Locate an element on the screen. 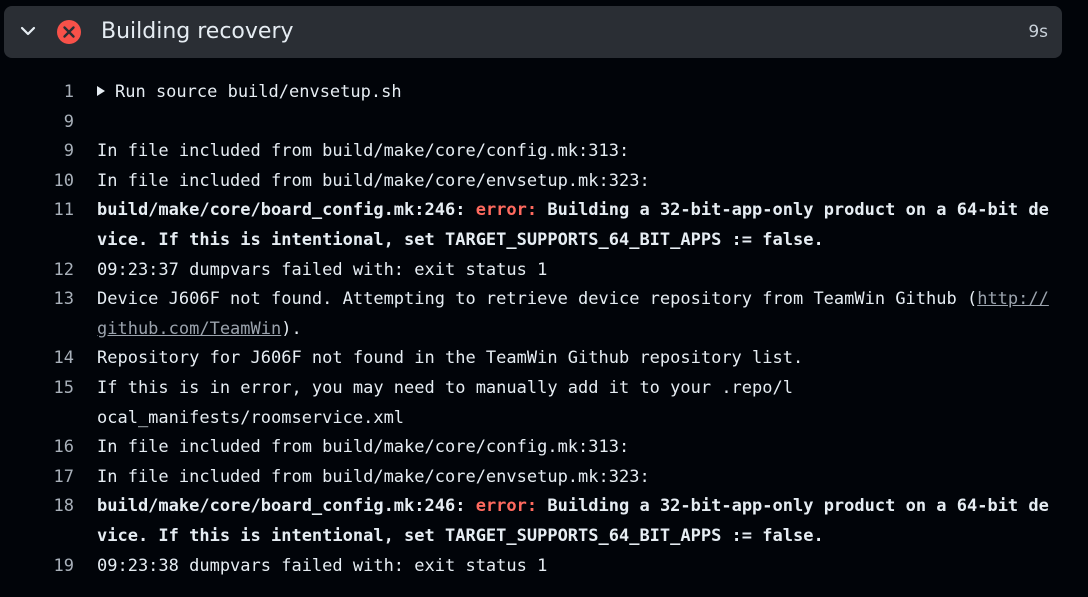 This screenshot has height=597, width=1088. line-number: 10 is located at coordinates (37, 182).